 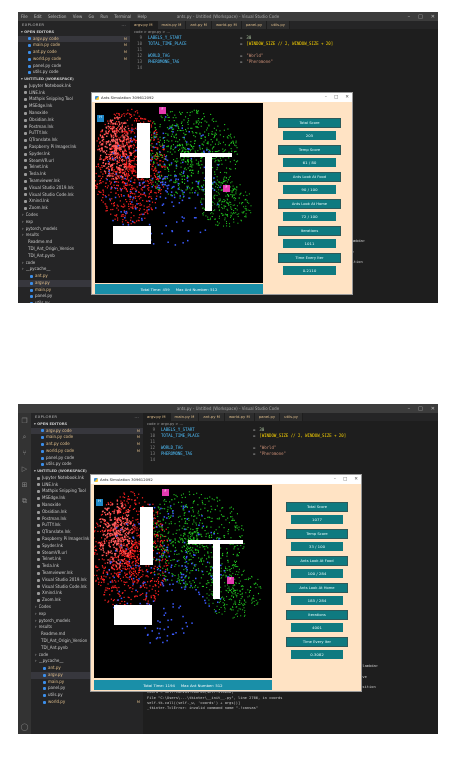 I want to click on menu-edit: Edit, so click(x=38, y=16).